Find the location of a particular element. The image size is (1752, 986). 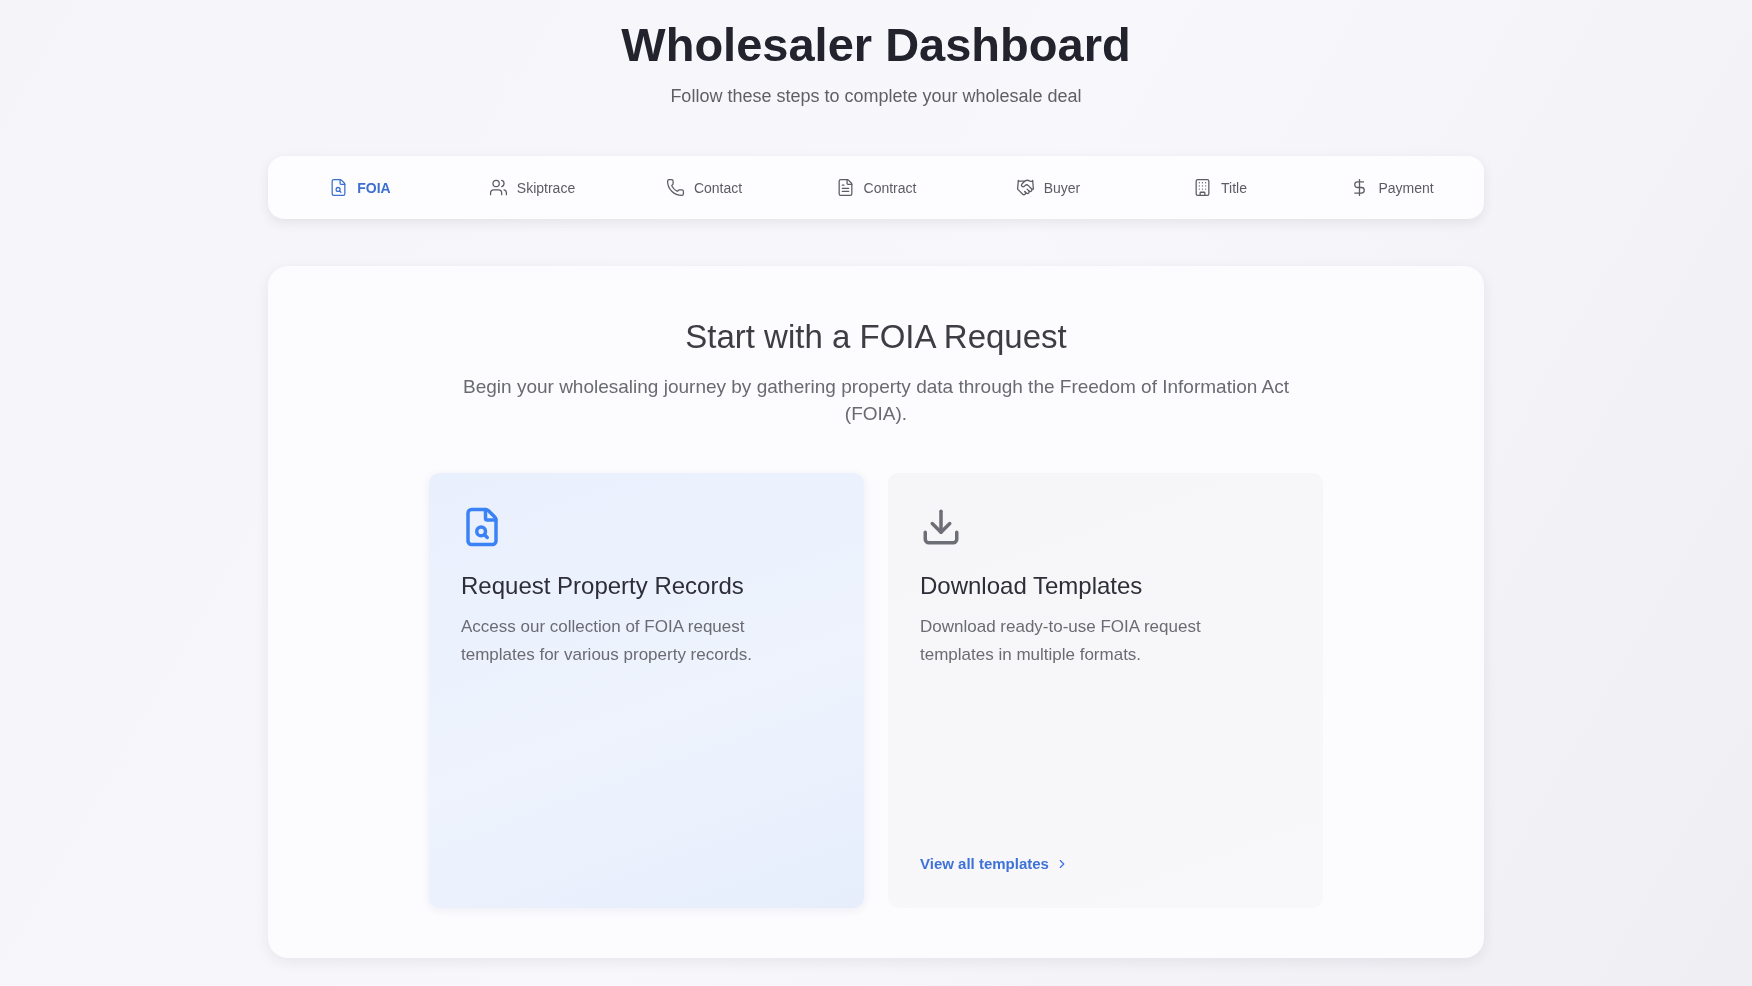

card-description: Download ready-to-use FOIA request templates in multiple formats. is located at coordinates (1061, 641).